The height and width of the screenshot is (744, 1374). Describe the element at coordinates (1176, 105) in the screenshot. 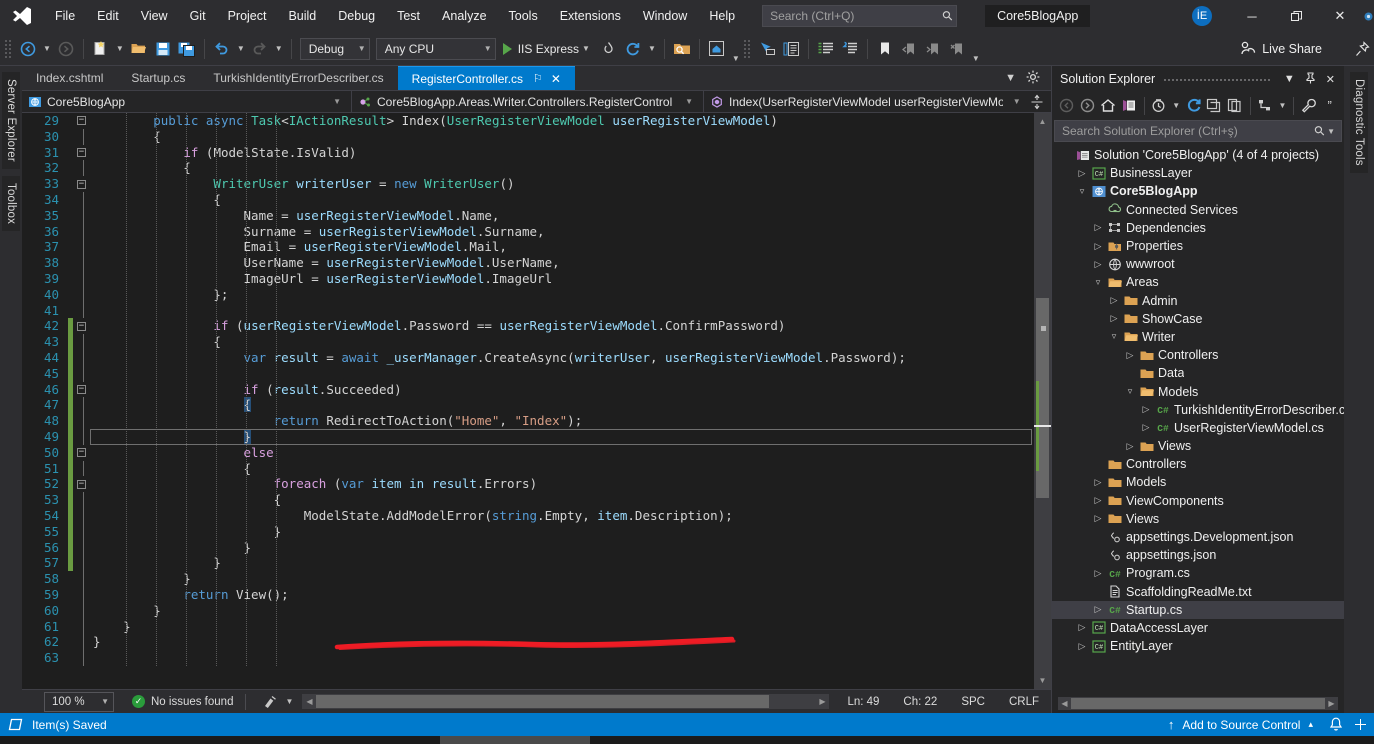

I see `filter-dropdown-icon: ▼` at that location.